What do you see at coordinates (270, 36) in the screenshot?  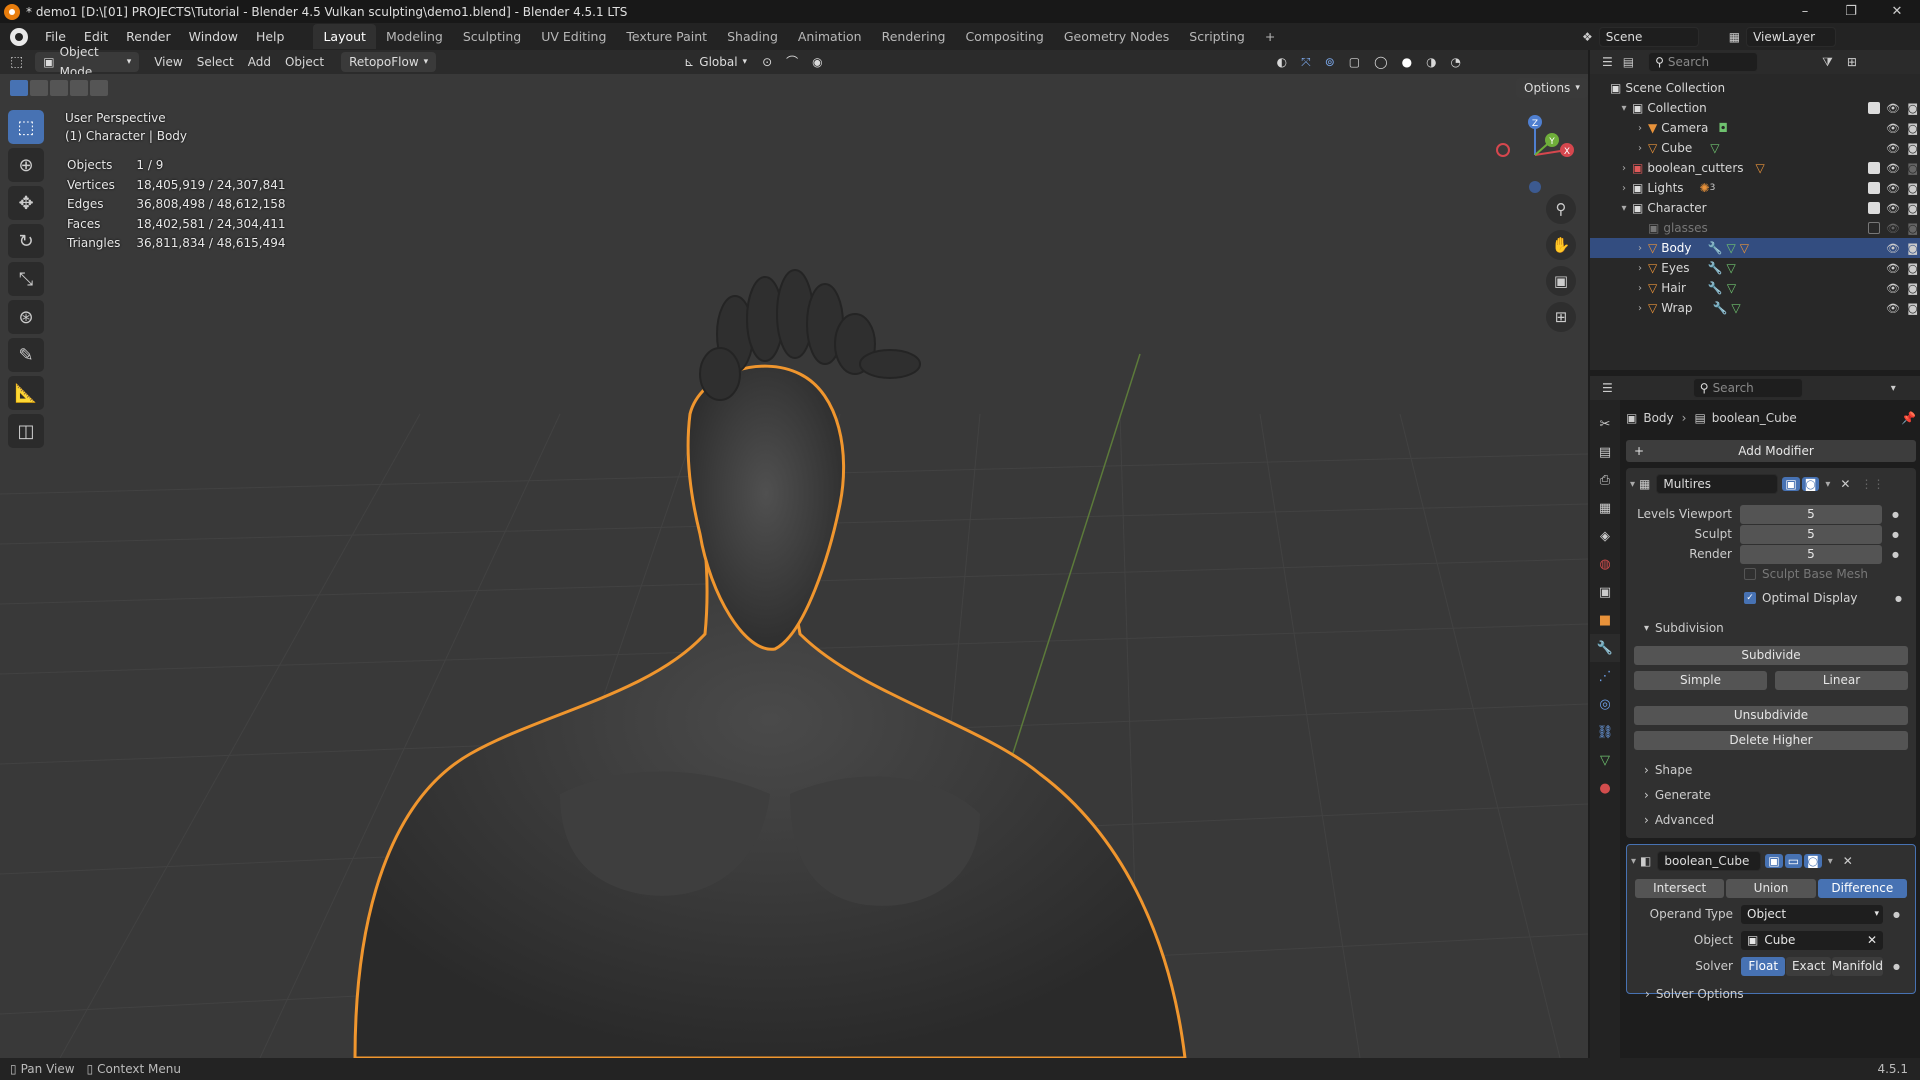 I see `menu-help: Help` at bounding box center [270, 36].